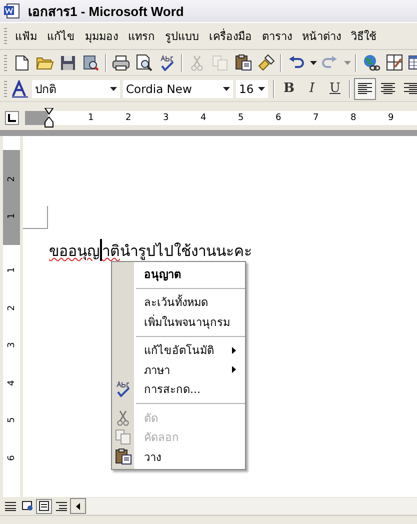 This screenshot has height=524, width=417. What do you see at coordinates (121, 62) in the screenshot?
I see `printer-icon` at bounding box center [121, 62].